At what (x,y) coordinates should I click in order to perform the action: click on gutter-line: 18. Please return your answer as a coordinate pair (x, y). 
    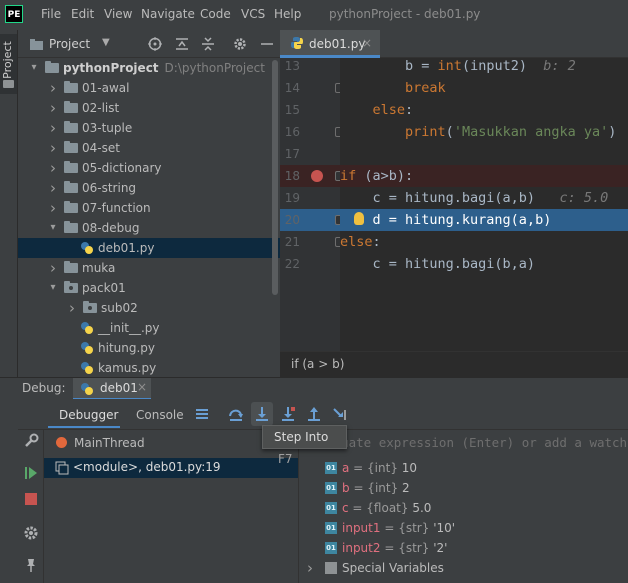
    Looking at the image, I should click on (312, 176).